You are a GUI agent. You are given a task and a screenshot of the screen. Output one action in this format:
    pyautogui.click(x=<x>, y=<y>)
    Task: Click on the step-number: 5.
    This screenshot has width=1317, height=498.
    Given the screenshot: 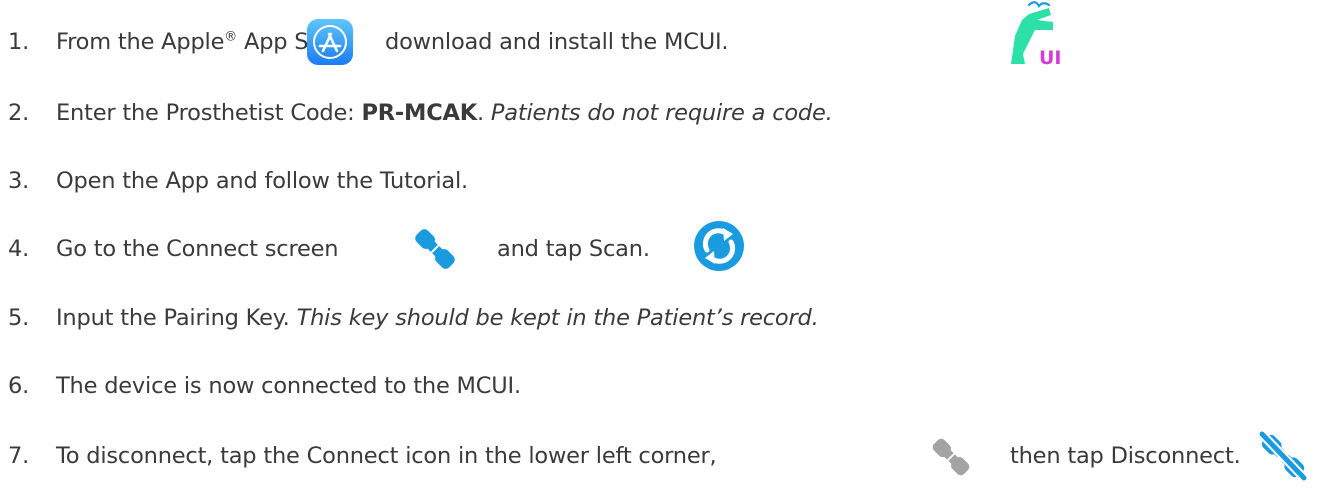 What is the action you would take?
    pyautogui.click(x=19, y=318)
    